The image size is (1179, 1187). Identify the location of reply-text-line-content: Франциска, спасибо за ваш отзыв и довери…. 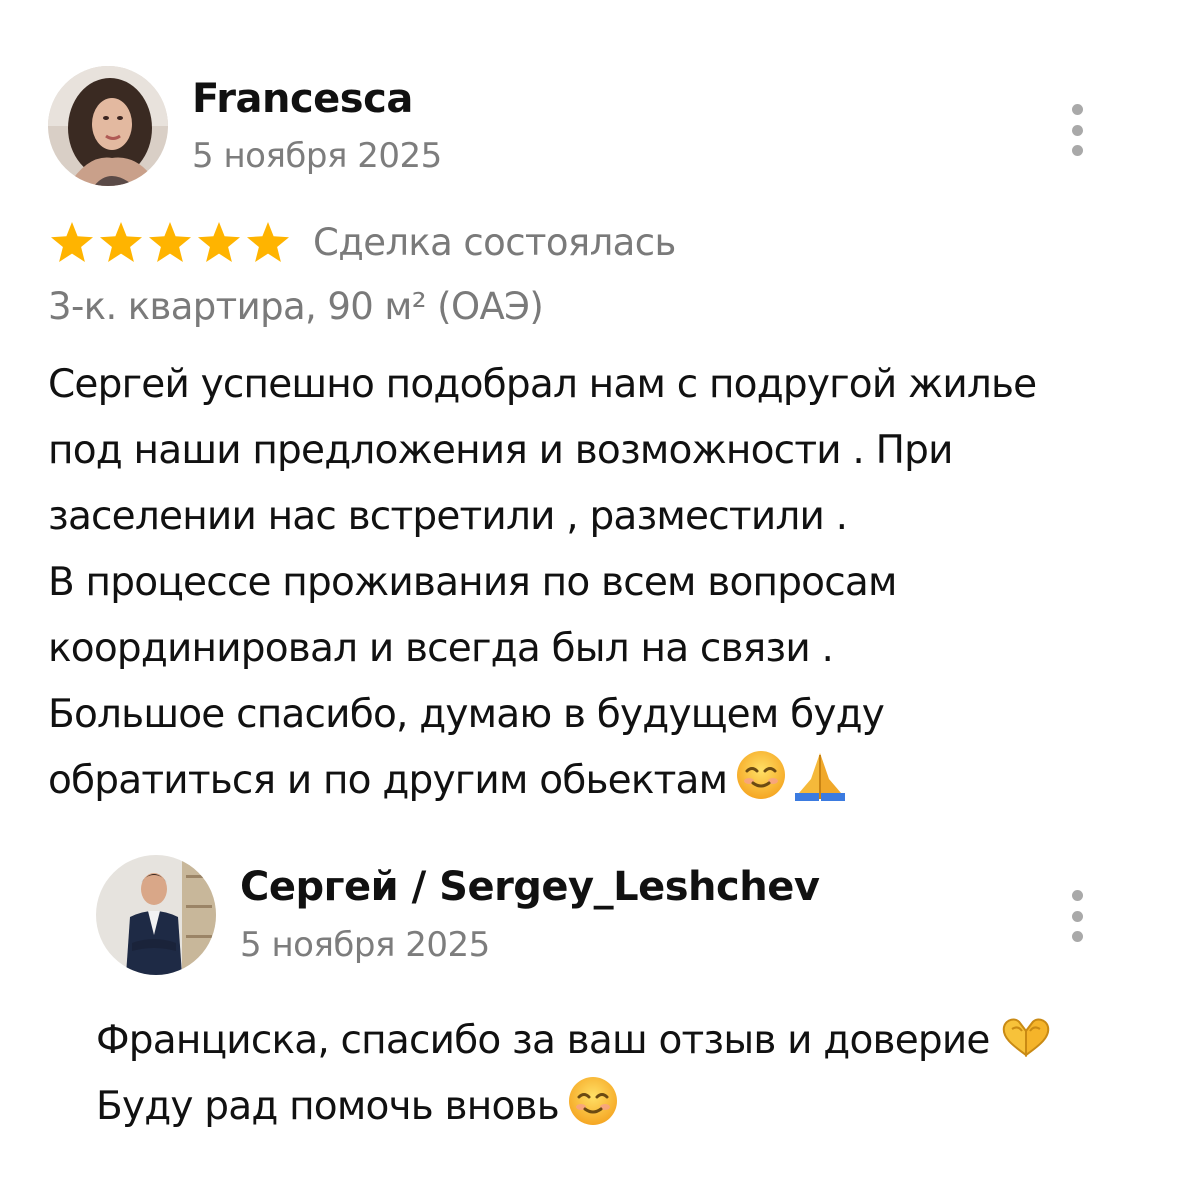
(543, 1040).